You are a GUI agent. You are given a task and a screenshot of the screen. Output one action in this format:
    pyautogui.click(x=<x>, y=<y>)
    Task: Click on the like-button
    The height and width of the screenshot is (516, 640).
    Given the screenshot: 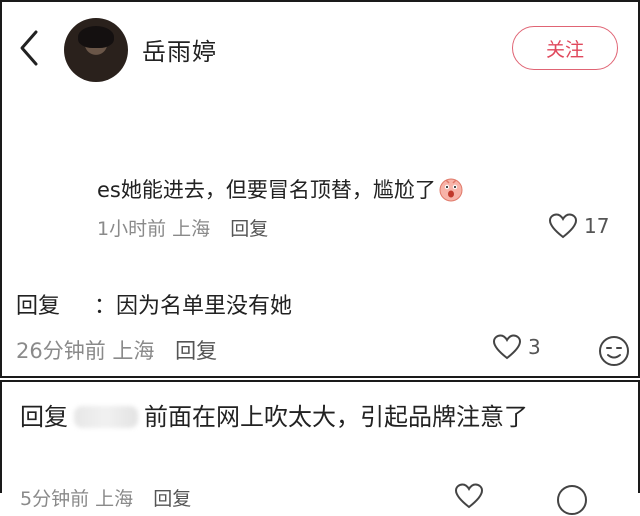 What is the action you would take?
    pyautogui.click(x=469, y=496)
    